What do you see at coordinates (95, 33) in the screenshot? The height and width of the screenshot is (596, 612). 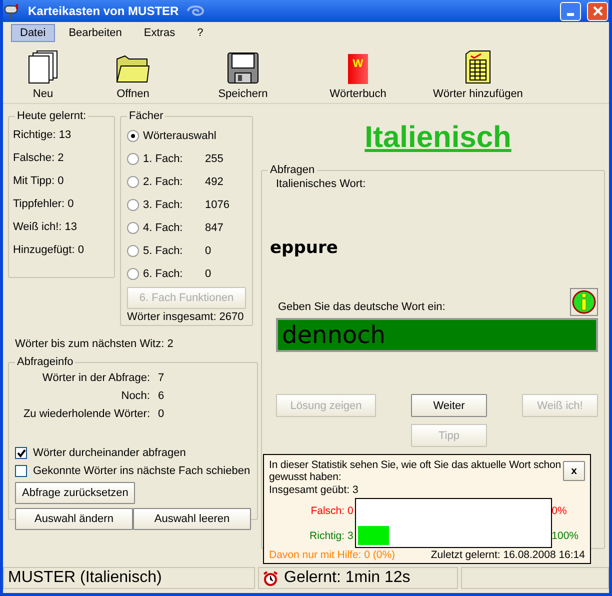 I see `menu-item: Bearbeiten` at bounding box center [95, 33].